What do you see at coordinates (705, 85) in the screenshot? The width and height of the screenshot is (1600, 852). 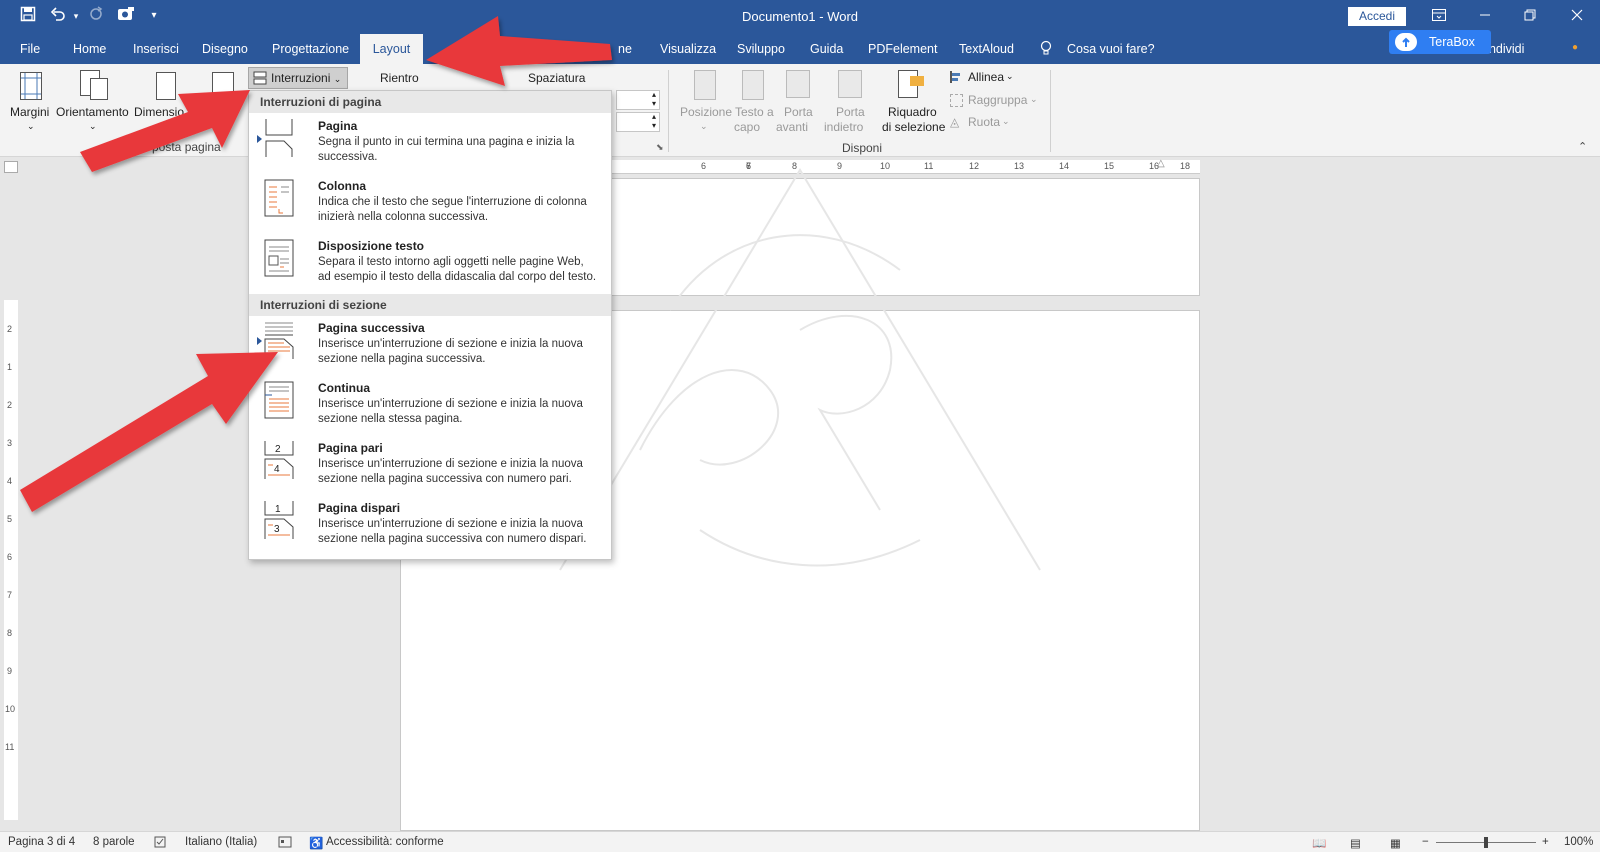 I see `position-icon` at bounding box center [705, 85].